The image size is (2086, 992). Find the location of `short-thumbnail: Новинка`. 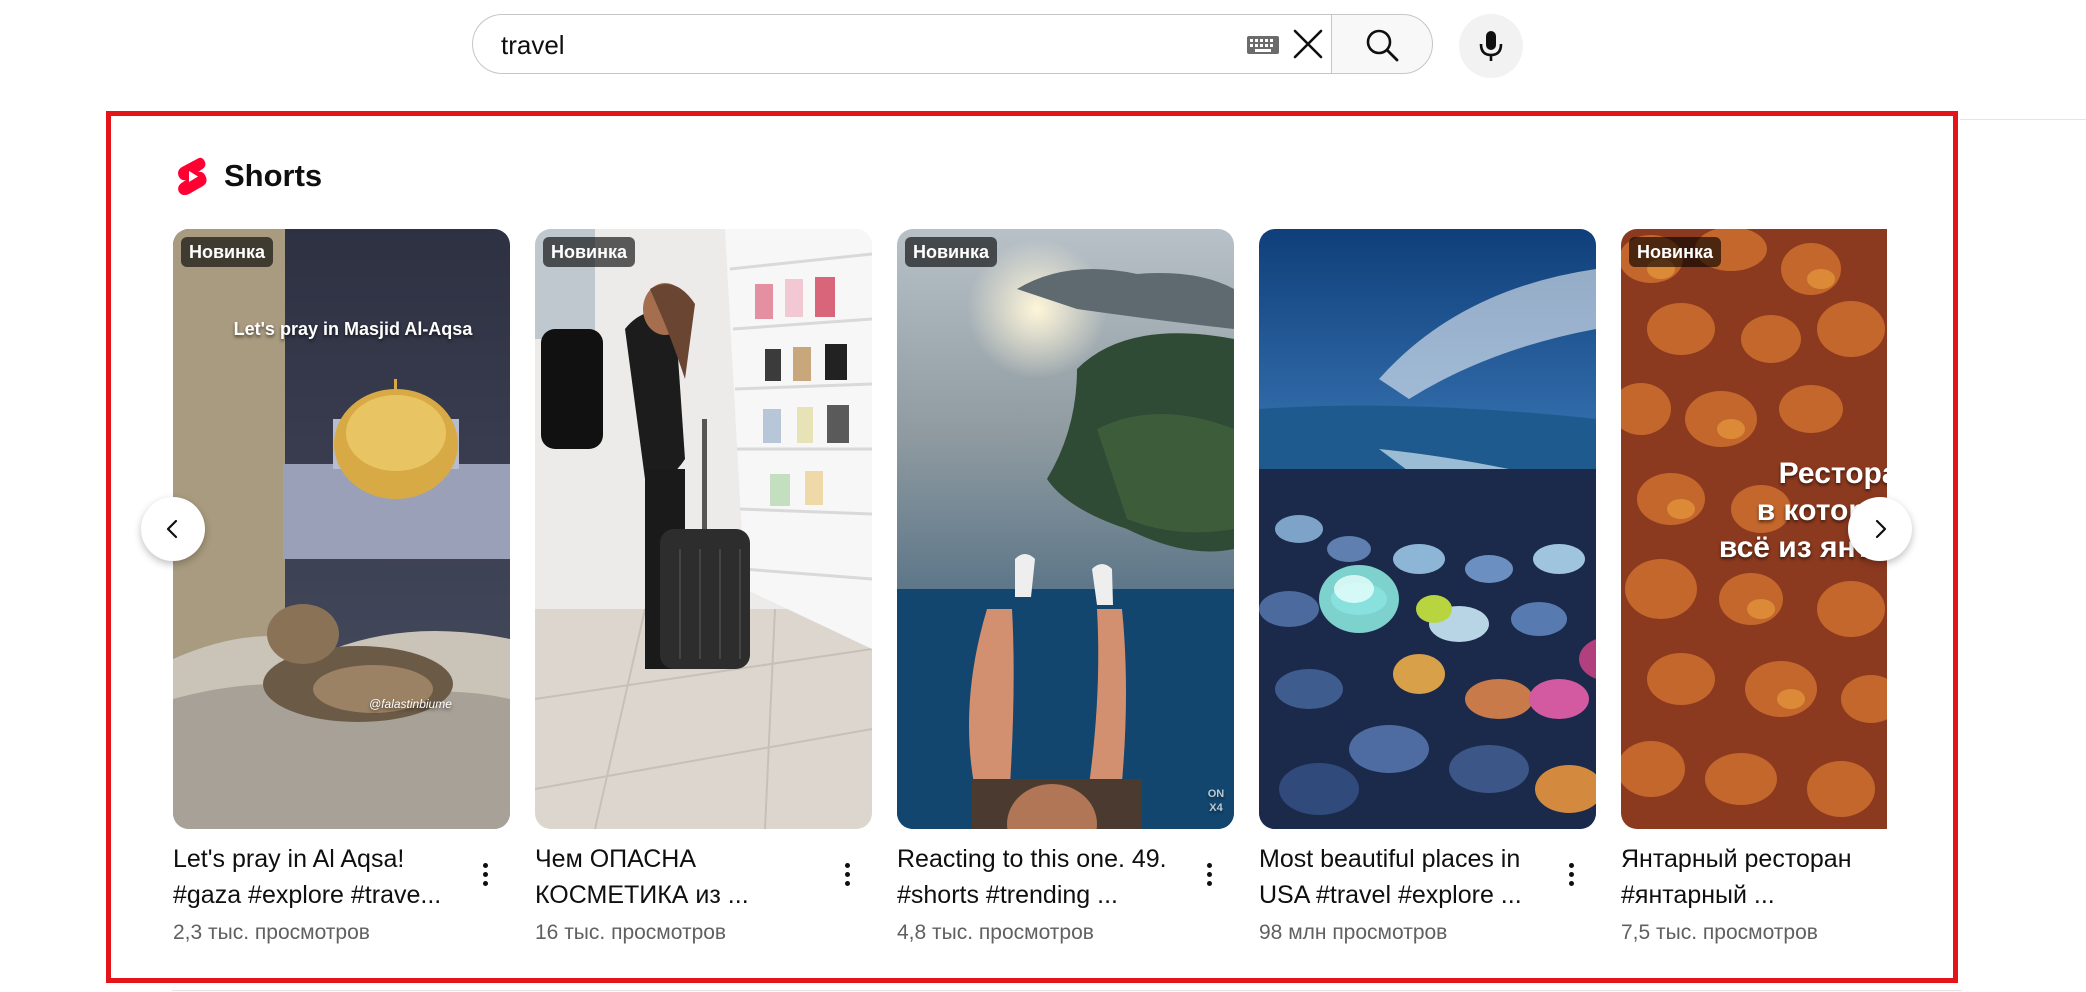

short-thumbnail: Новинка is located at coordinates (703, 529).